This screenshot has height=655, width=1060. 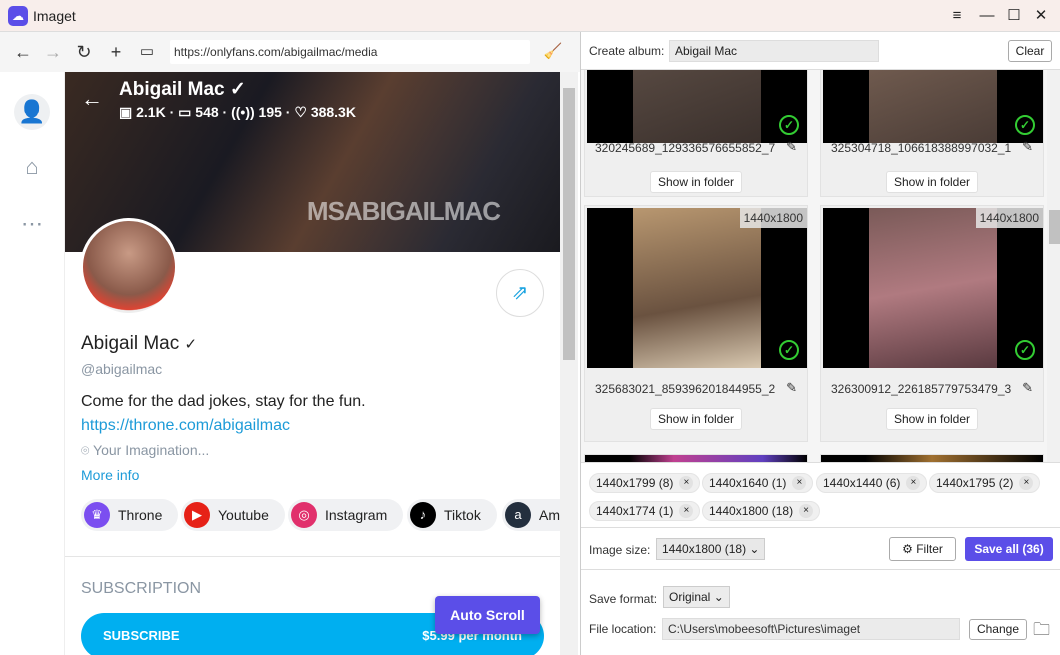 I want to click on social-label: Tiktok, so click(x=462, y=515).